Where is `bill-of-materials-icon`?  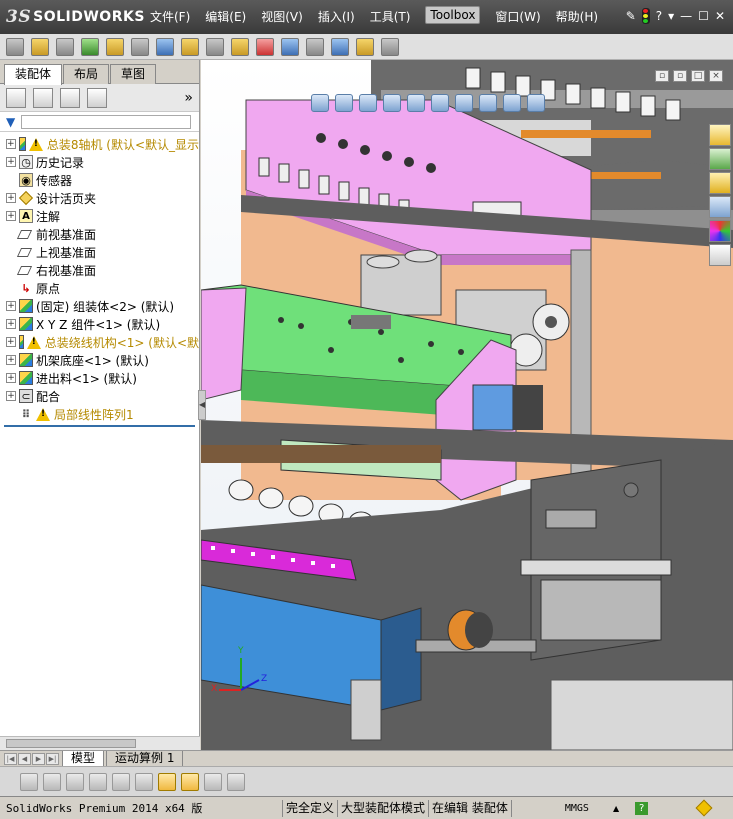 bill-of-materials-icon is located at coordinates (265, 46).